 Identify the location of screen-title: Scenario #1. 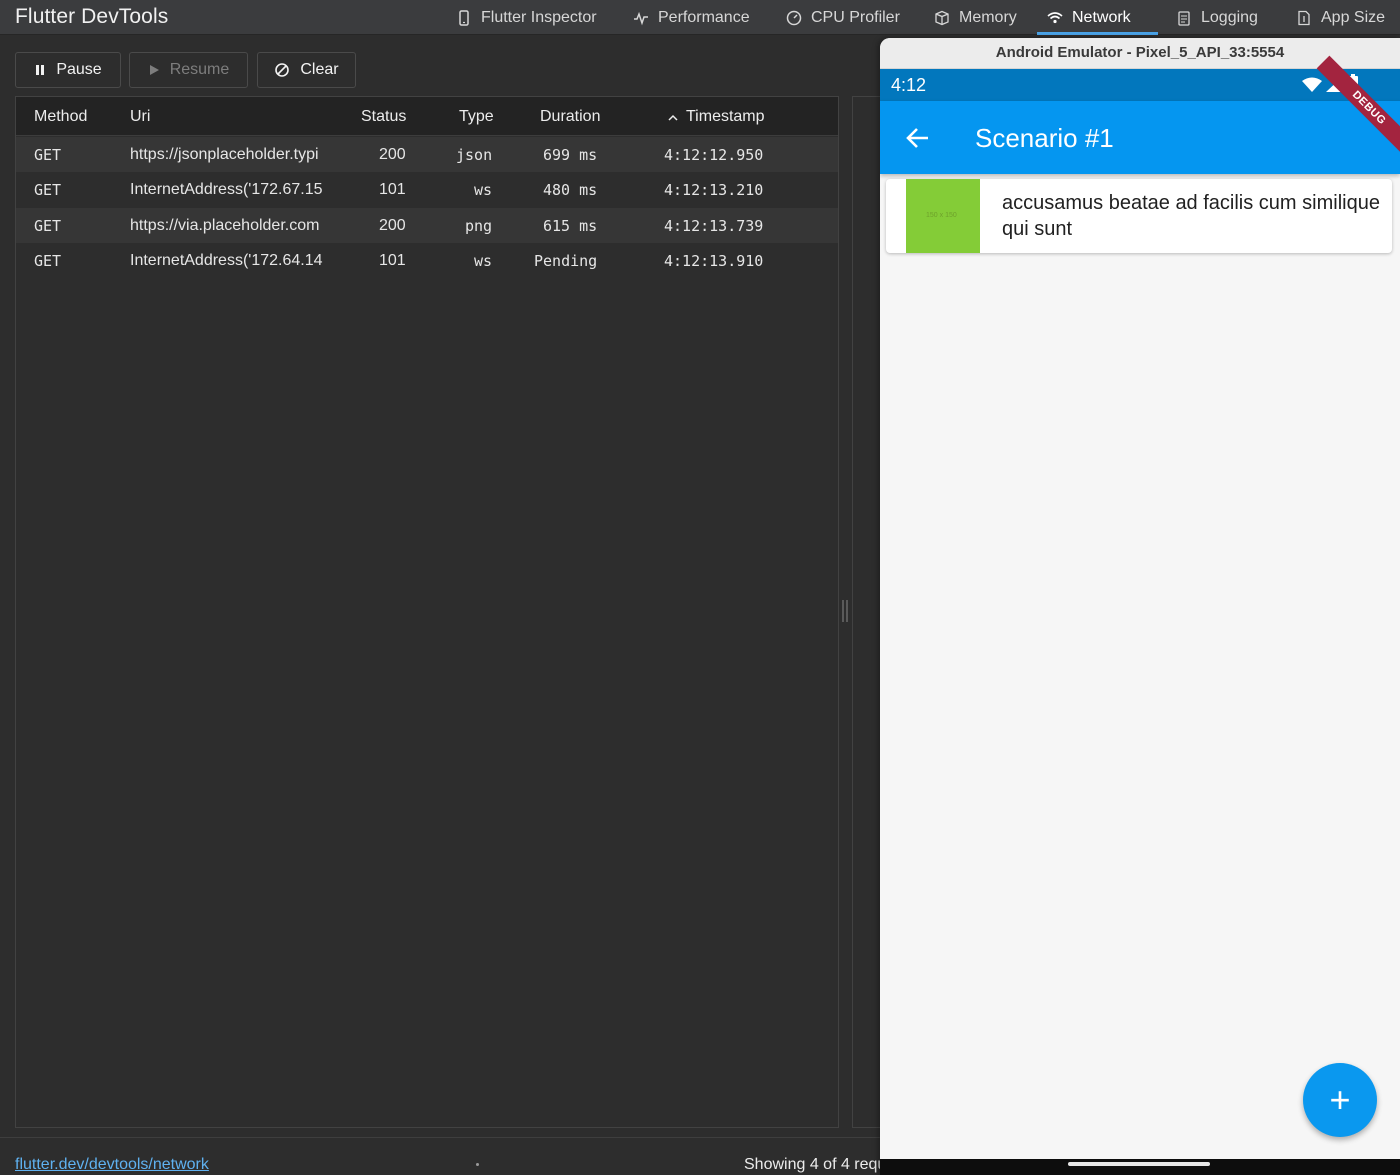
(1044, 138).